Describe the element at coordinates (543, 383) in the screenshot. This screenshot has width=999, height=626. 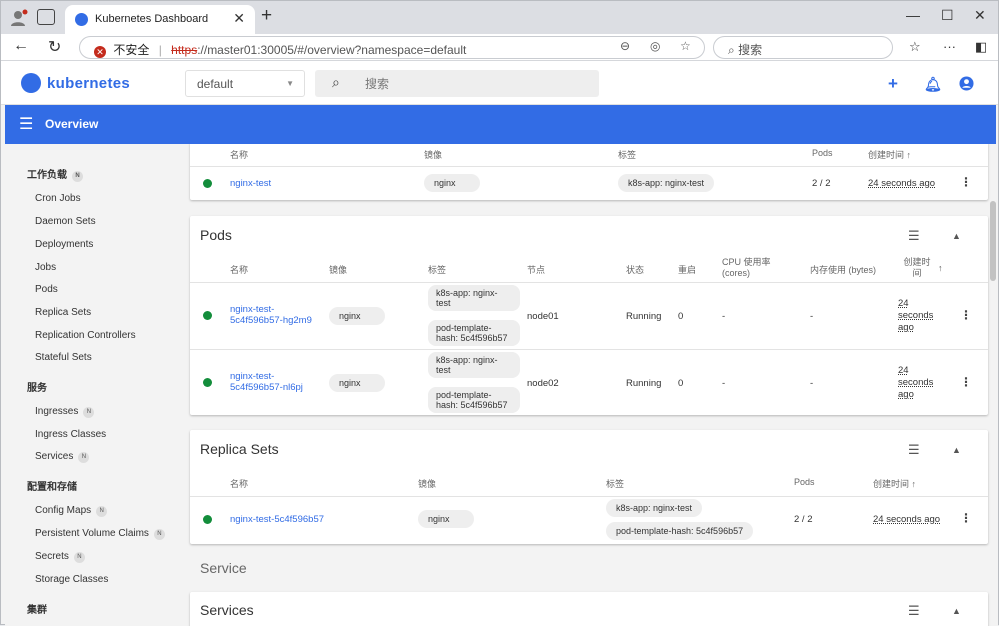
I see `node-name: node02` at that location.